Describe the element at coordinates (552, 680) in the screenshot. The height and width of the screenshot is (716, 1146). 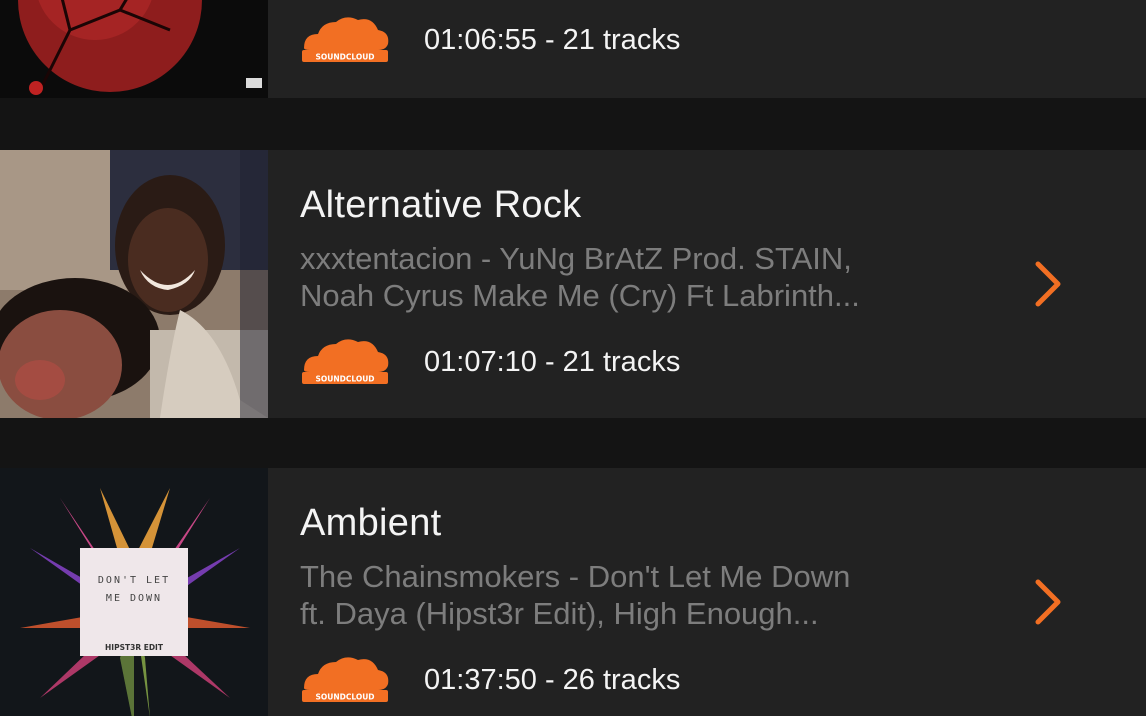
I see `playlist-duration: 01:37:50 - 26 tracks` at that location.